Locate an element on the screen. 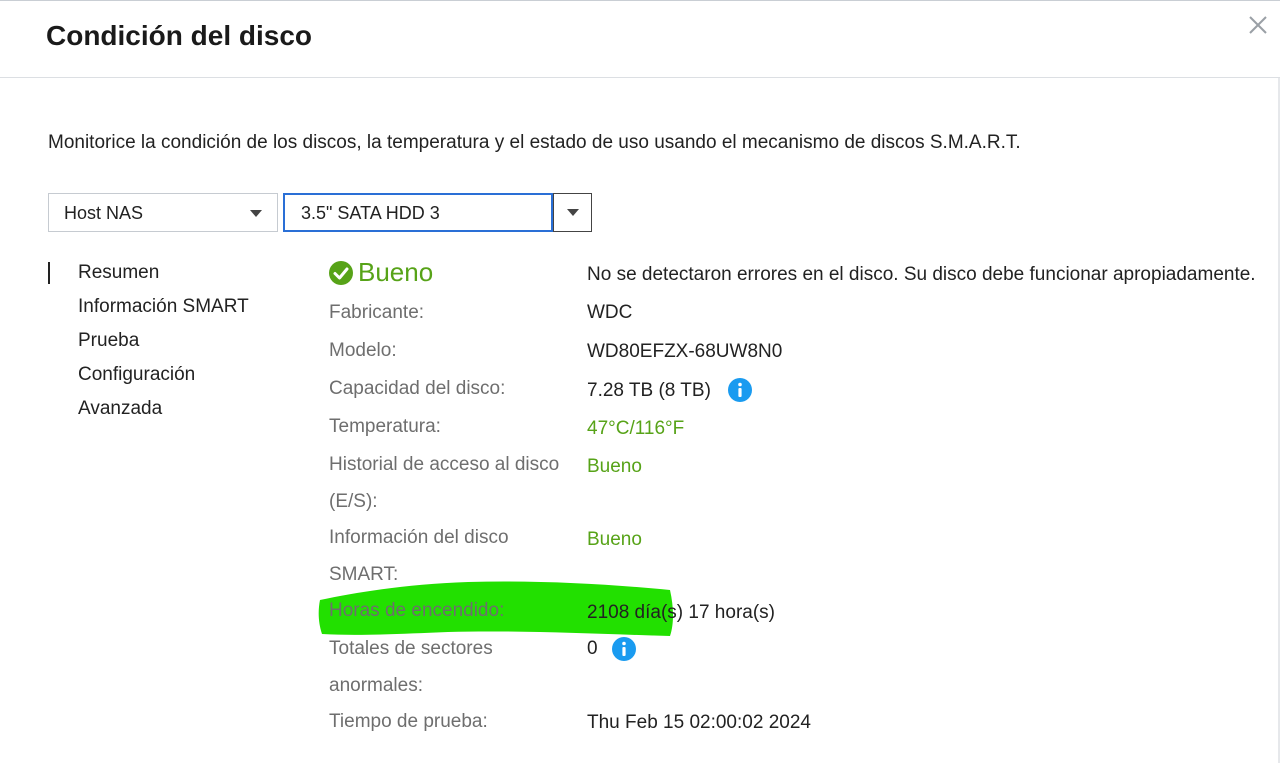  label-tiempo-prueba: Tiempo de prueba: is located at coordinates (408, 721).